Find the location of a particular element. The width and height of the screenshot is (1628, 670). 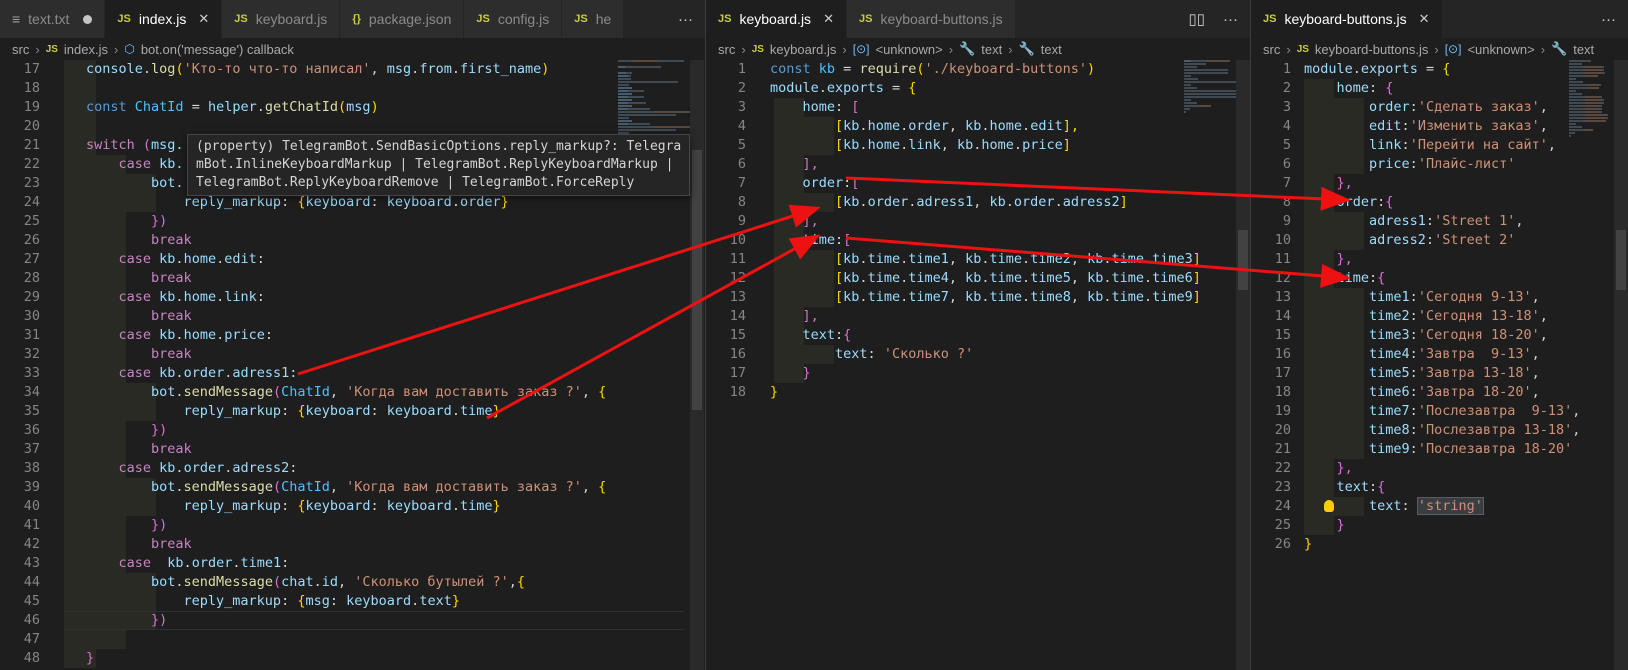

line-number: 32 is located at coordinates (31, 354).